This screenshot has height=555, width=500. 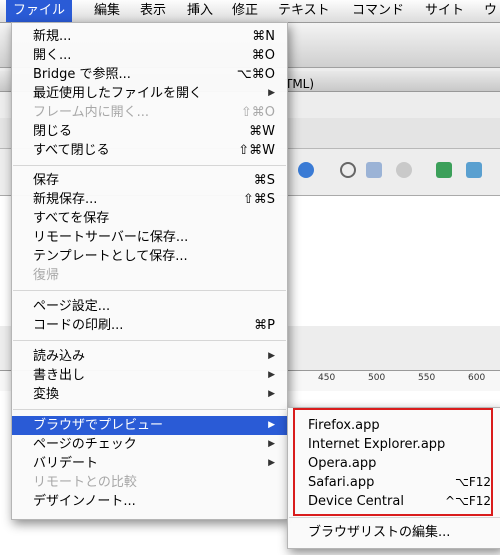 What do you see at coordinates (263, 55) in the screenshot?
I see `menu-item-shortcut: ⌘O` at bounding box center [263, 55].